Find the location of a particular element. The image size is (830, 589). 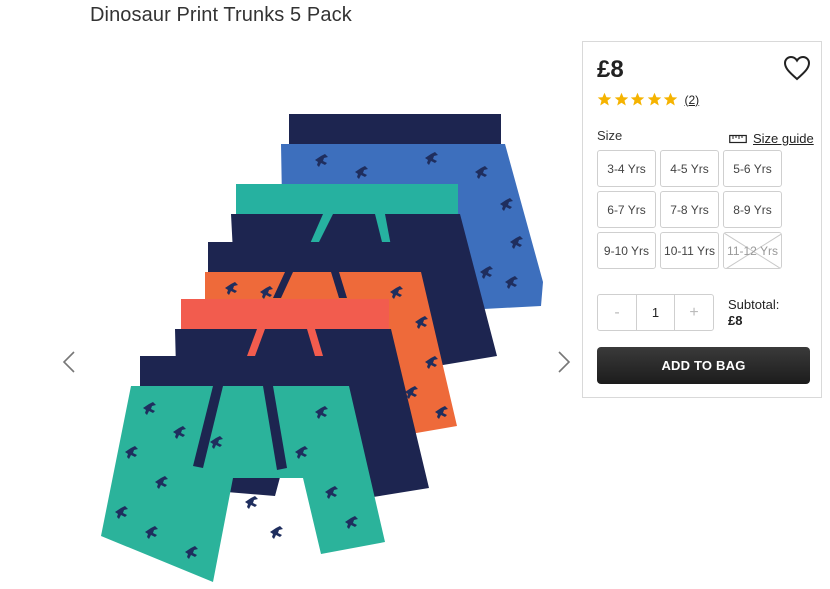

rating: (2) is located at coordinates (648, 99).